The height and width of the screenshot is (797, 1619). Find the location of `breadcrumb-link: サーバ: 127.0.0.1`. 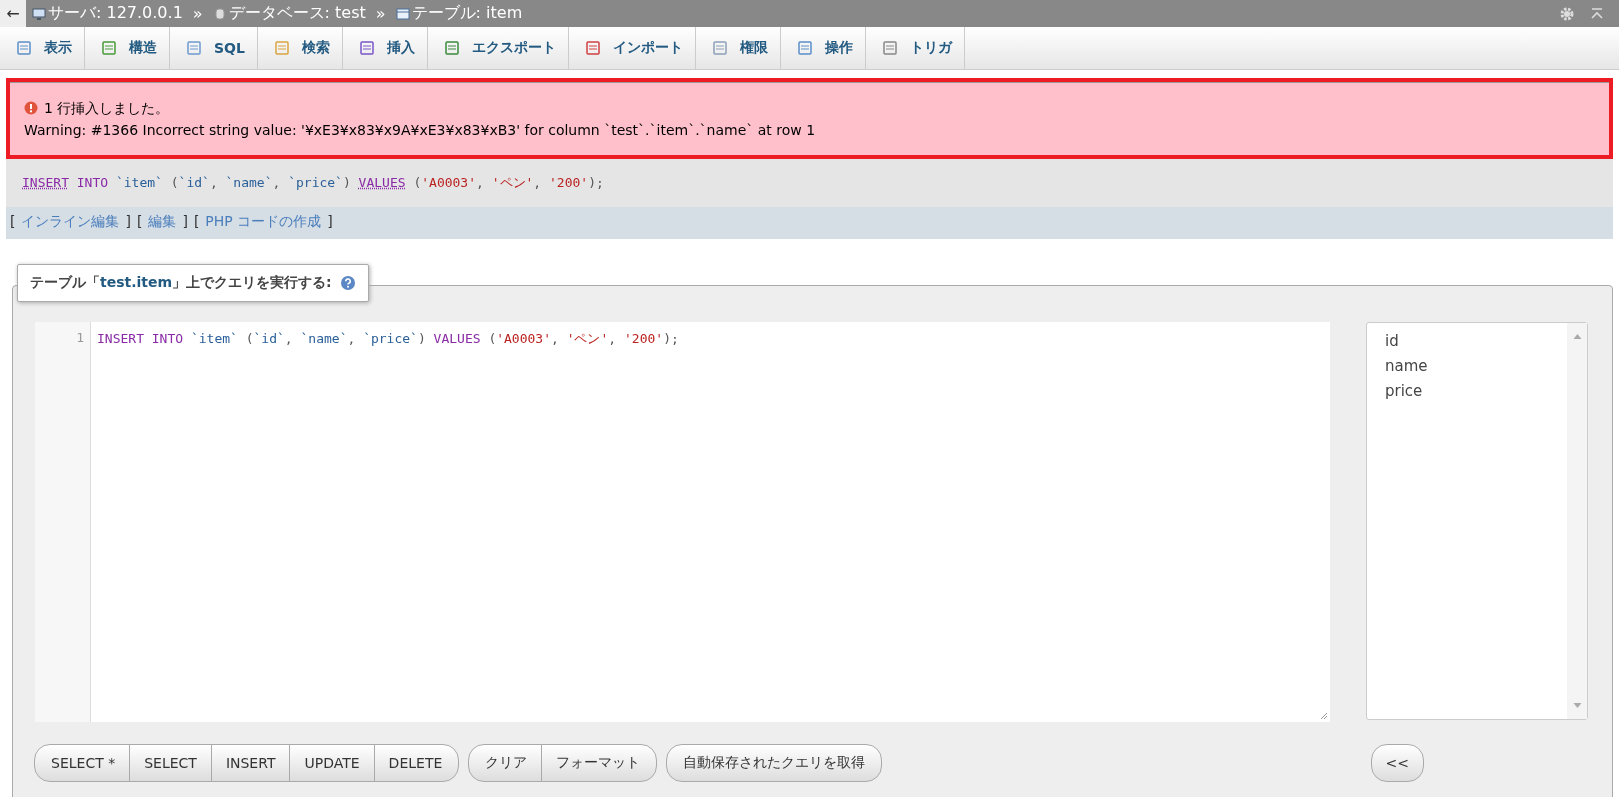

breadcrumb-link: サーバ: 127.0.0.1 is located at coordinates (115, 13).